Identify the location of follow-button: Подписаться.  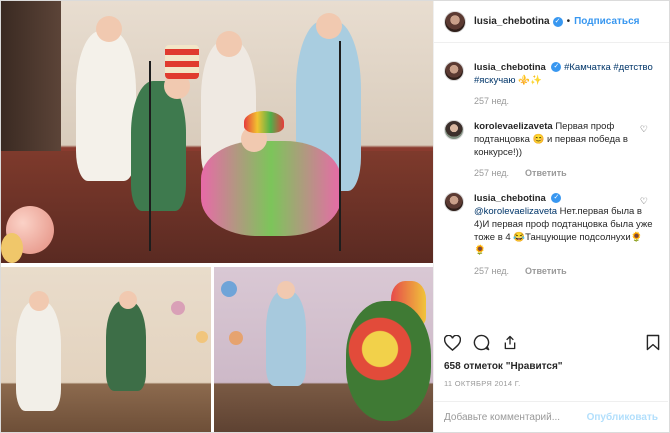
(606, 21).